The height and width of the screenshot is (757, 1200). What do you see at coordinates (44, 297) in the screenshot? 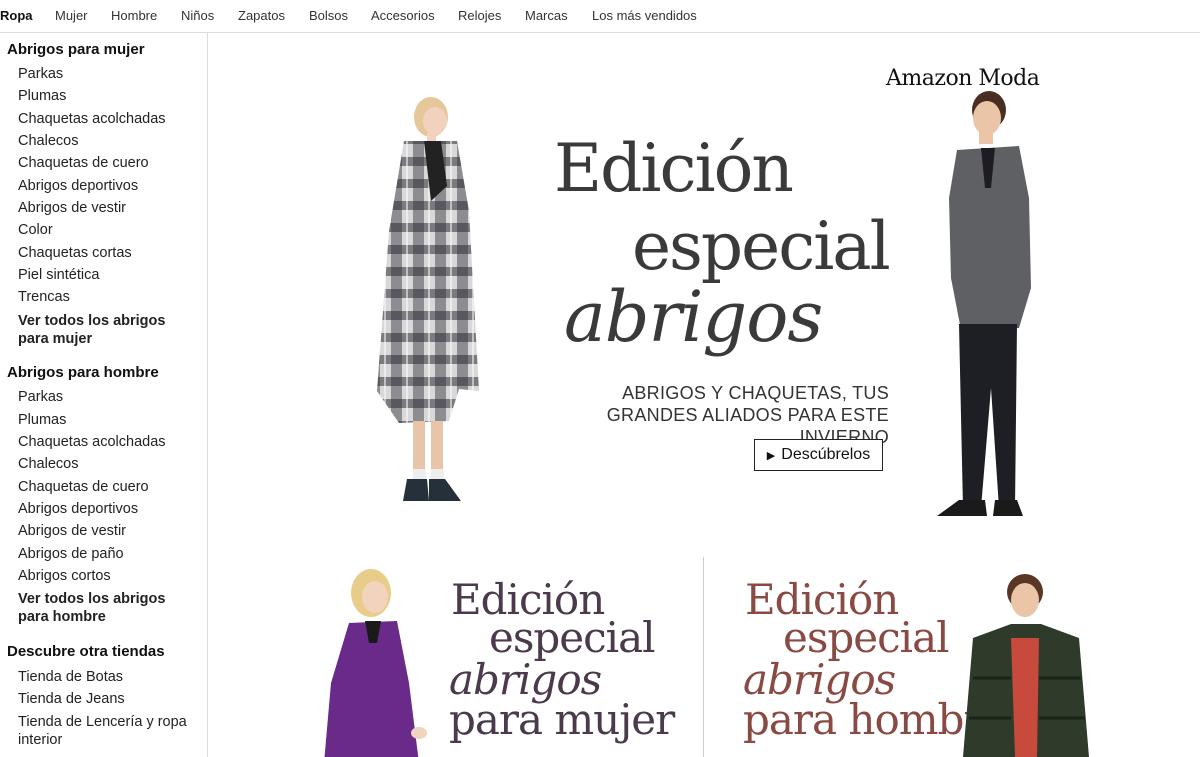
I see `sidebar-link-women-trencas: Trencas` at bounding box center [44, 297].